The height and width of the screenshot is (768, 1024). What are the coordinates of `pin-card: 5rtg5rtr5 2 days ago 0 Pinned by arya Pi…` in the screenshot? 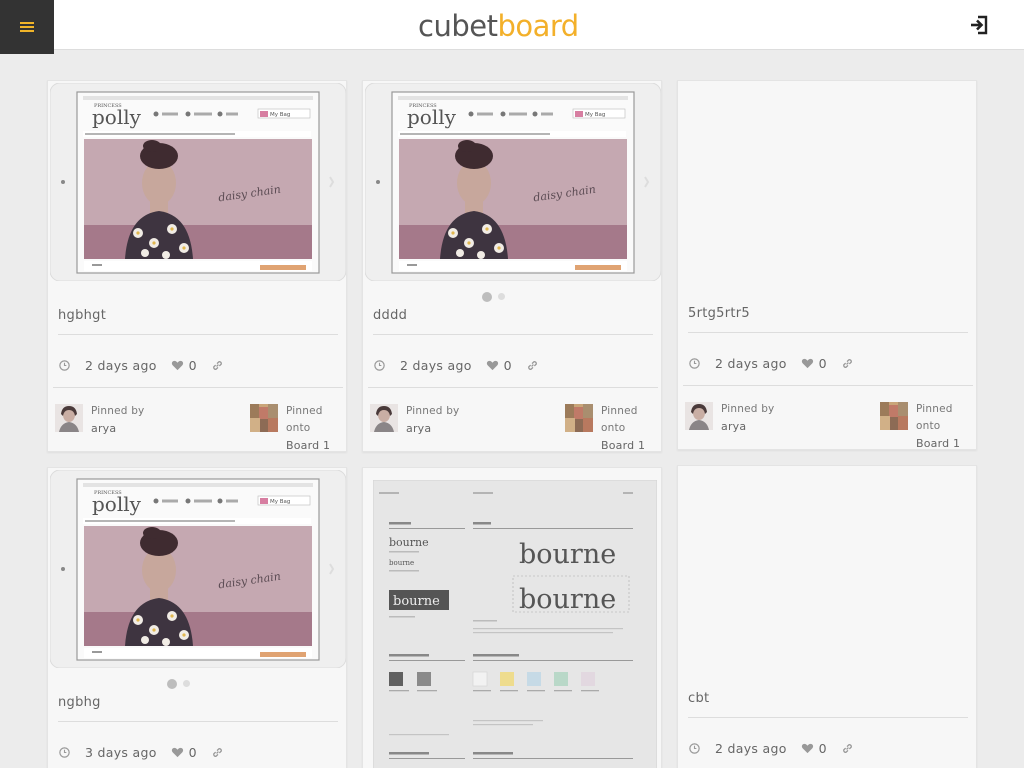 It's located at (827, 265).